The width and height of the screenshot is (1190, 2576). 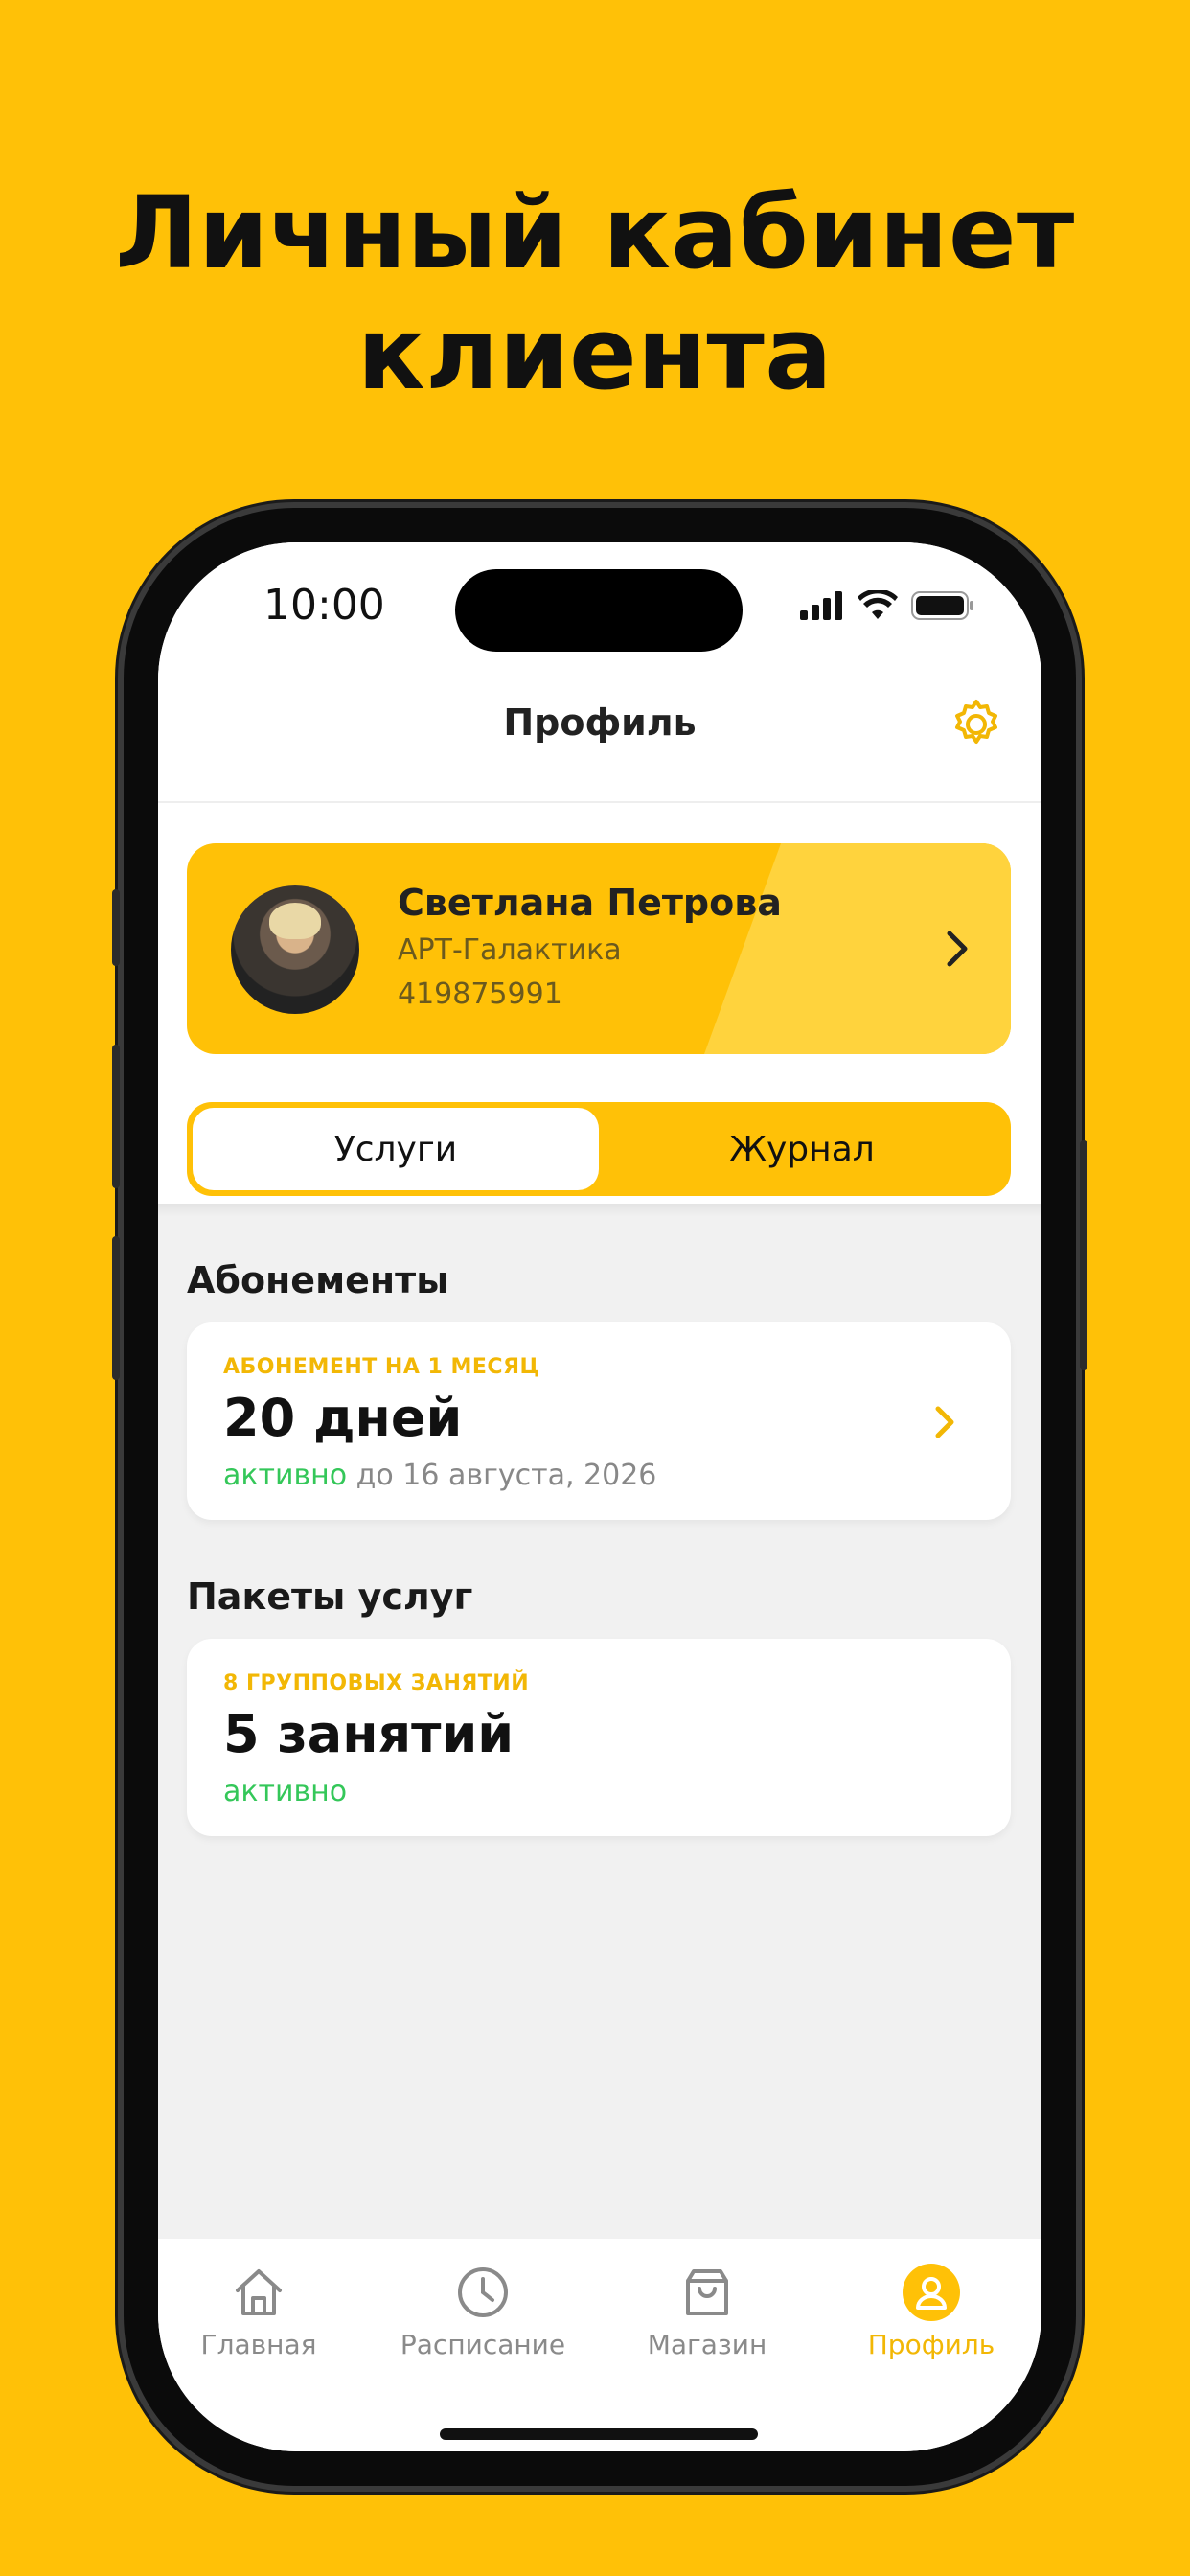 I want to click on subscriptions-title: Абонементы, so click(x=318, y=1280).